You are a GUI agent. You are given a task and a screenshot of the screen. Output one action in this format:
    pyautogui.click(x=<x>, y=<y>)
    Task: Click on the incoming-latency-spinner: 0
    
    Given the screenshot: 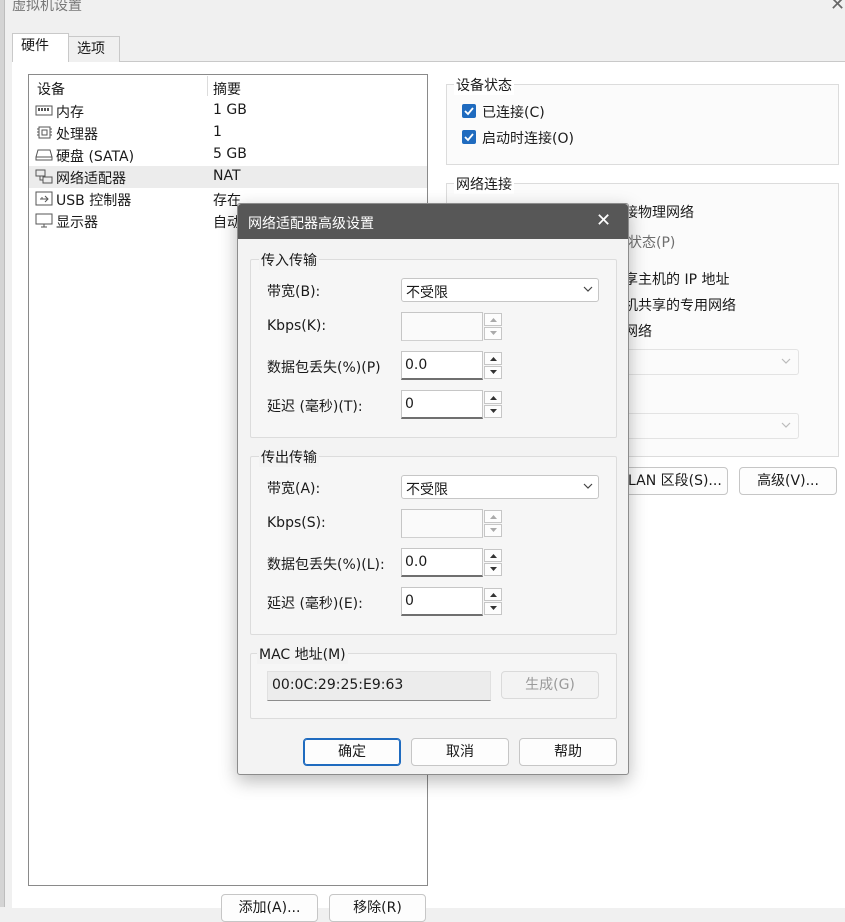 What is the action you would take?
    pyautogui.click(x=452, y=404)
    